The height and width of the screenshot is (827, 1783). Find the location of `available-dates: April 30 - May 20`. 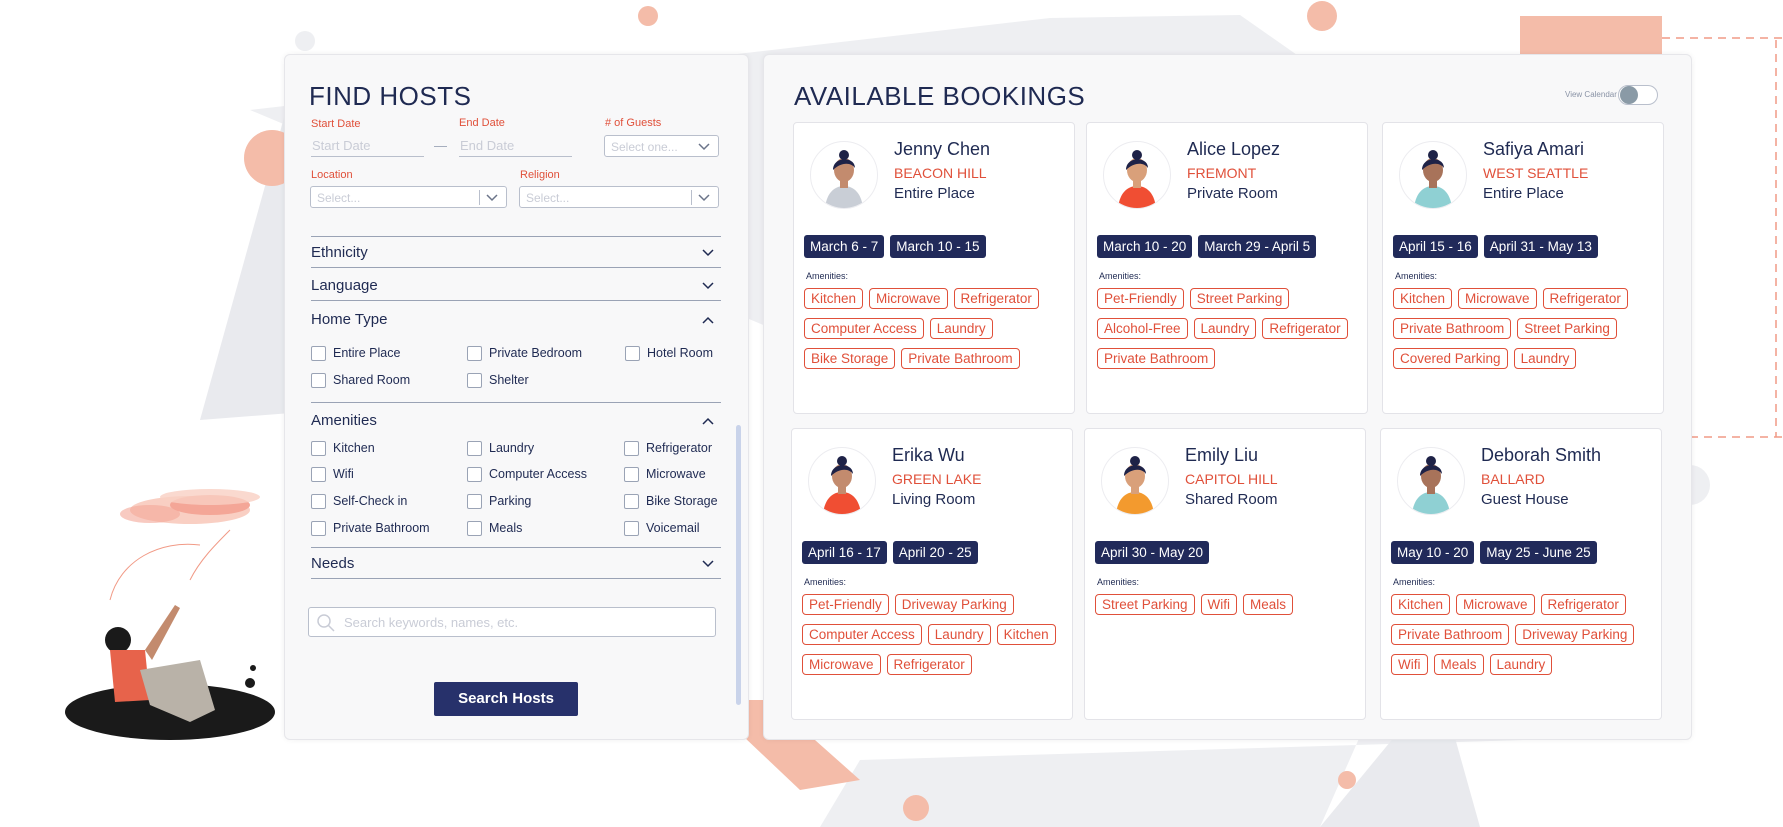

available-dates: April 30 - May 20 is located at coordinates (1152, 552).